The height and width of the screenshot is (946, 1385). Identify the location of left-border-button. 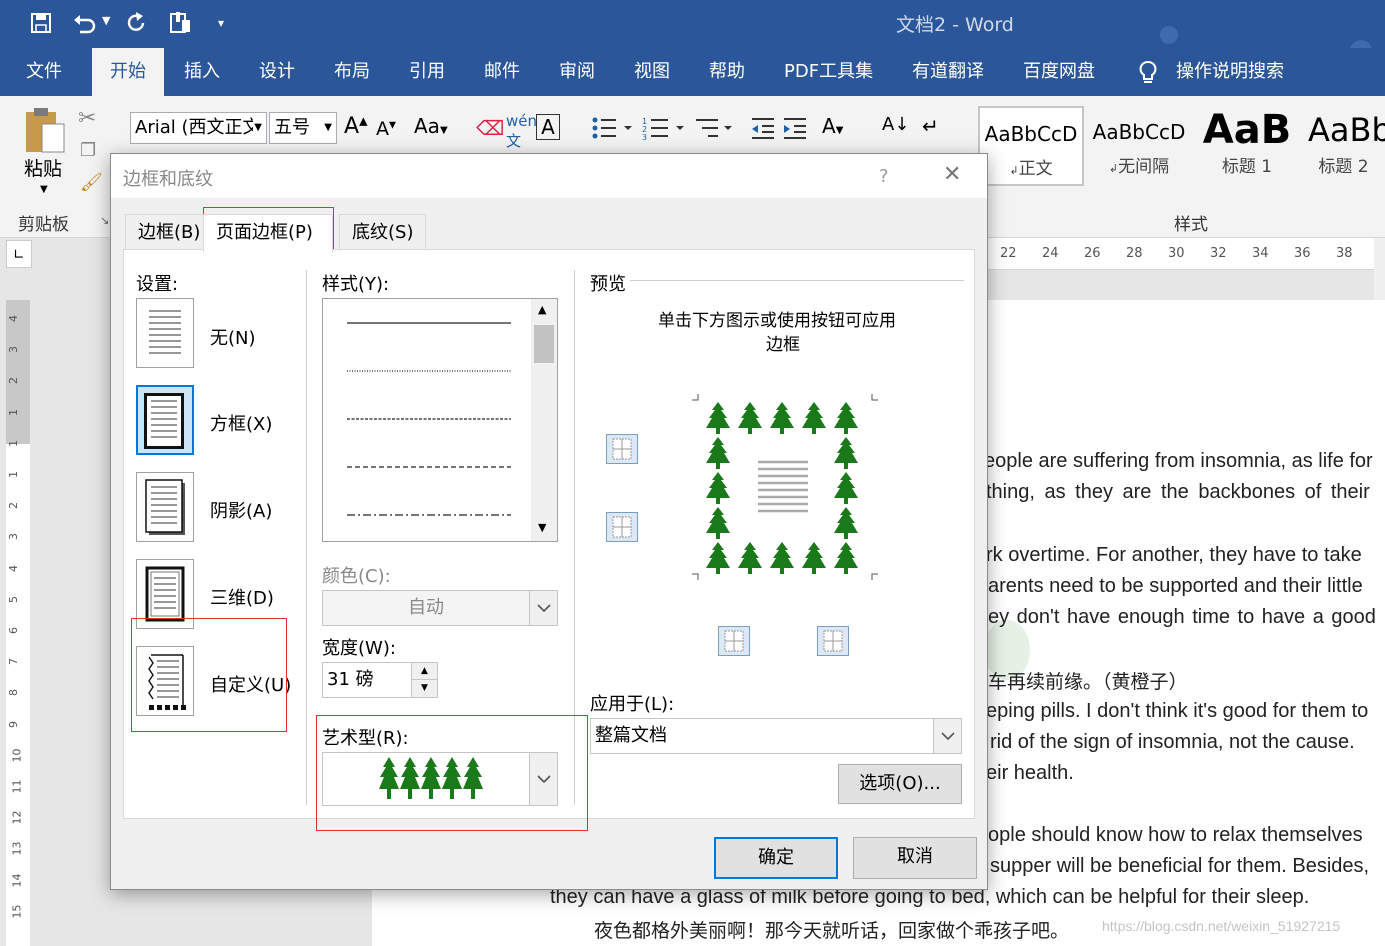
(734, 641).